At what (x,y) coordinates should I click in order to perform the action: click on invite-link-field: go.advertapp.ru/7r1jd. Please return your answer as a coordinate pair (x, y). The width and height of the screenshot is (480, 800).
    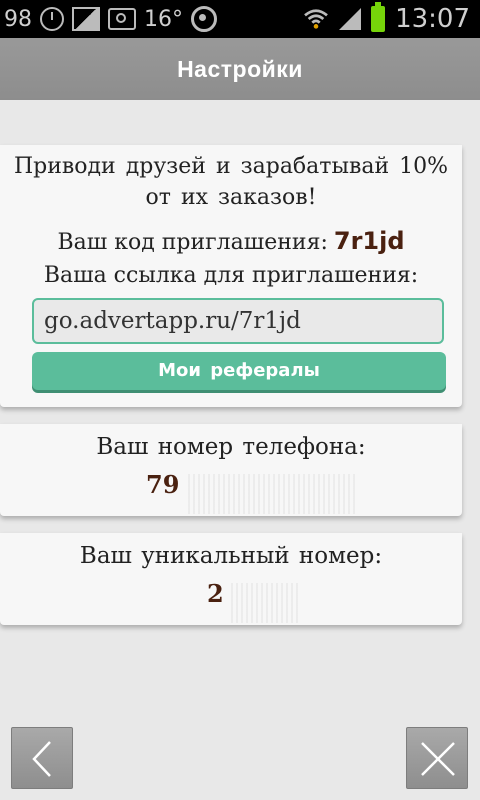
    Looking at the image, I should click on (238, 321).